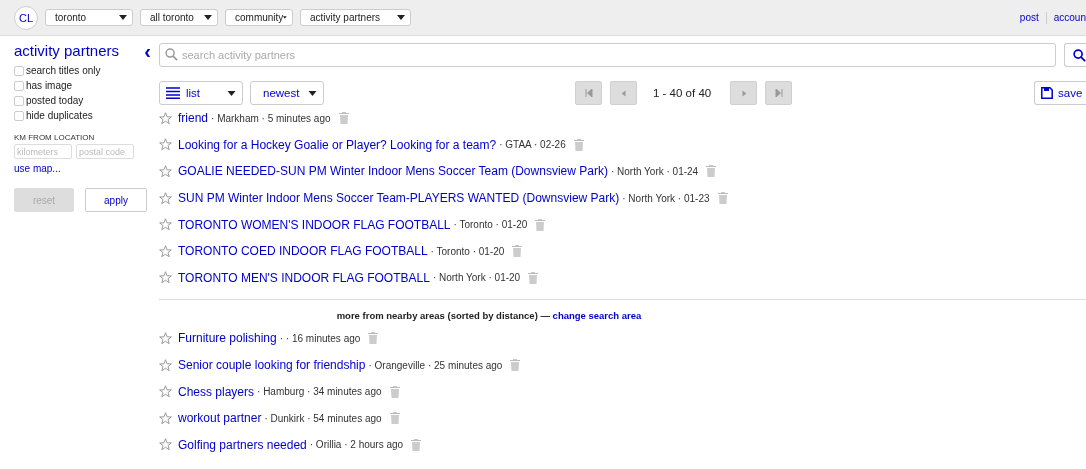  What do you see at coordinates (271, 118) in the screenshot?
I see `listing-meta: · Markham · 5 minutes ago` at bounding box center [271, 118].